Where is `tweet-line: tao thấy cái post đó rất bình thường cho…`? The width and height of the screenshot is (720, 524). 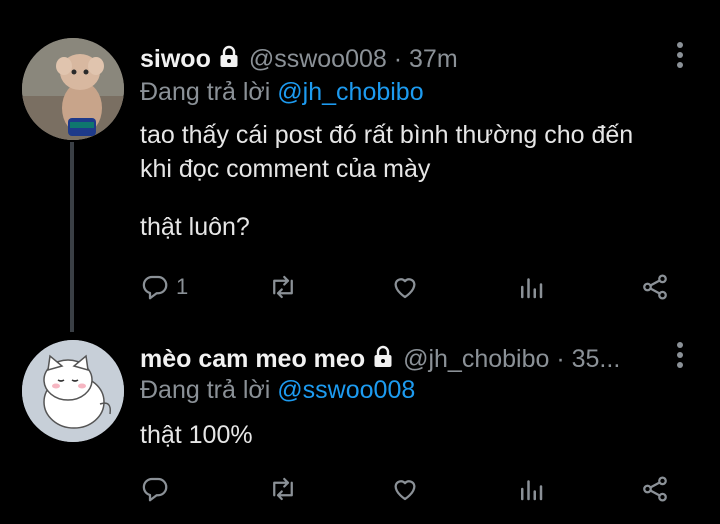 tweet-line: tao thấy cái post đó rất bình thường cho… is located at coordinates (387, 135).